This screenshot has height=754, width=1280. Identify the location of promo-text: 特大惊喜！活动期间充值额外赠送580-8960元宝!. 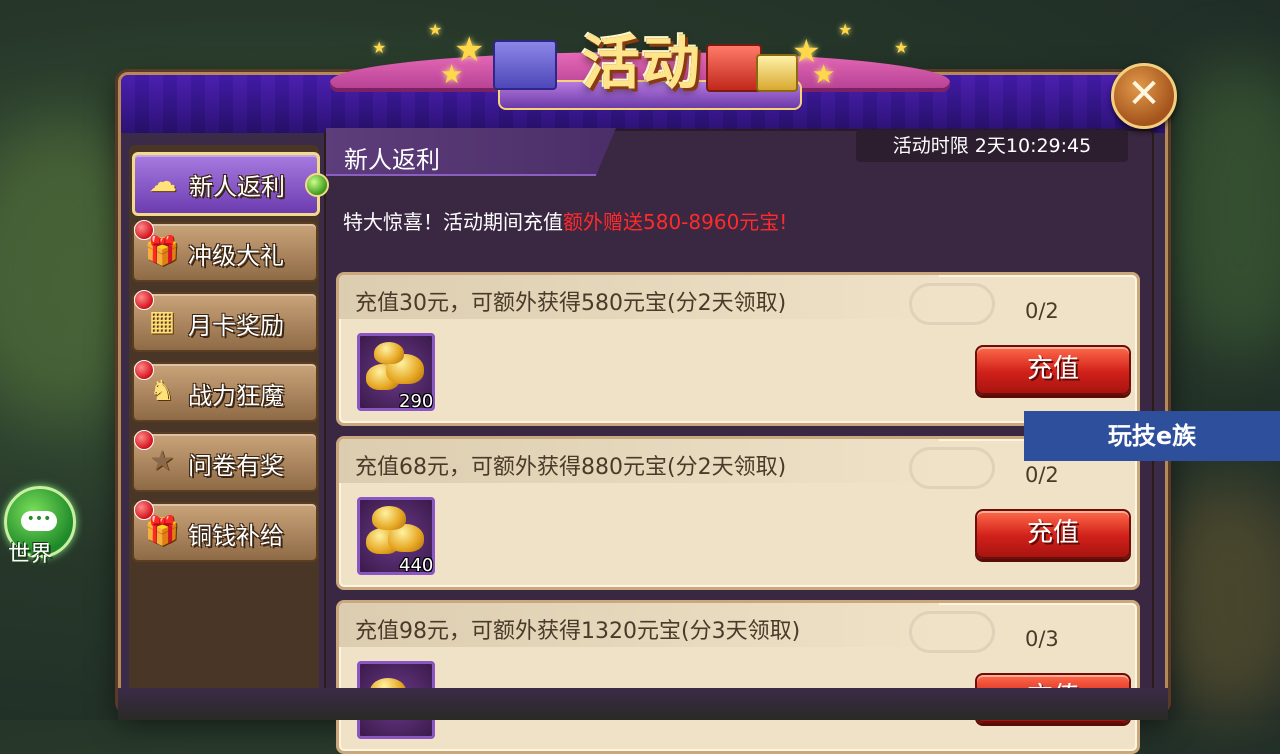
(565, 220).